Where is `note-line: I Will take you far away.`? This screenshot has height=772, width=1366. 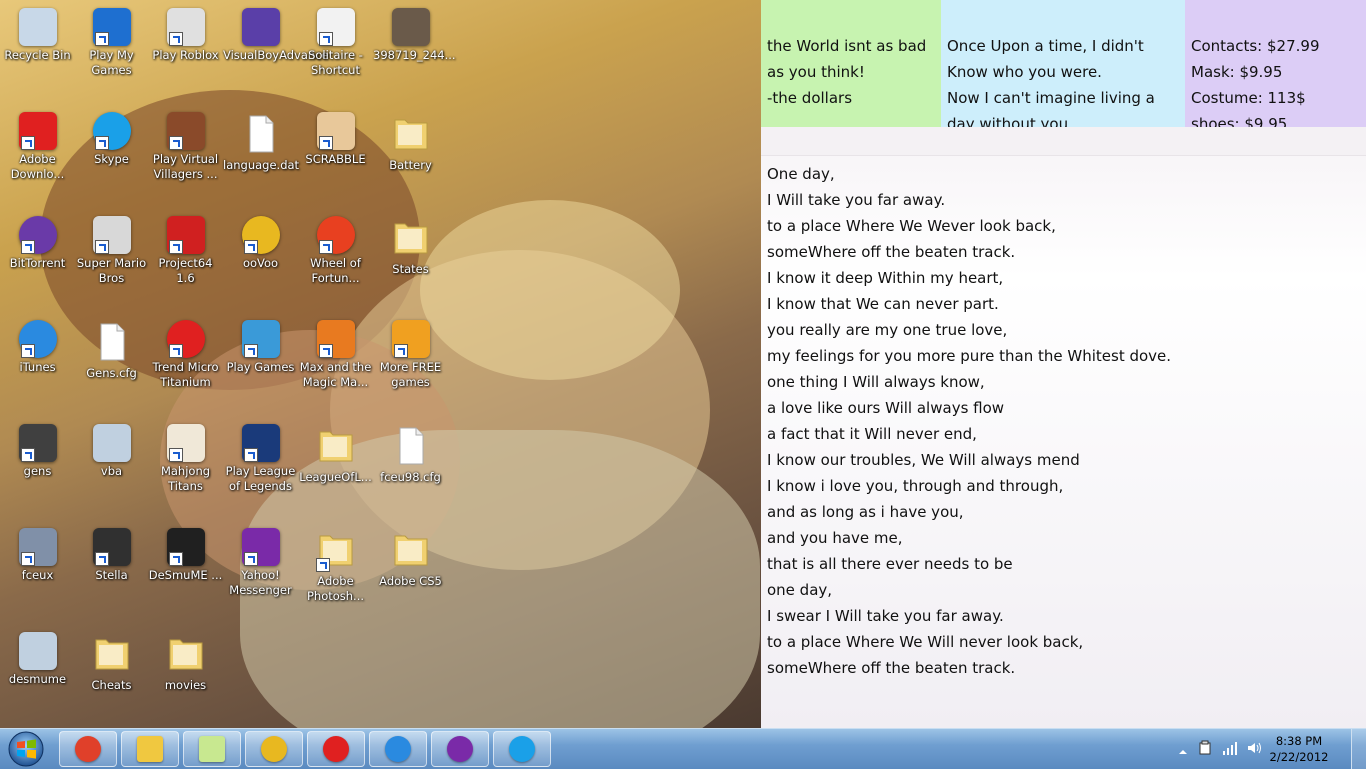
note-line: I Will take you far away. is located at coordinates (856, 200).